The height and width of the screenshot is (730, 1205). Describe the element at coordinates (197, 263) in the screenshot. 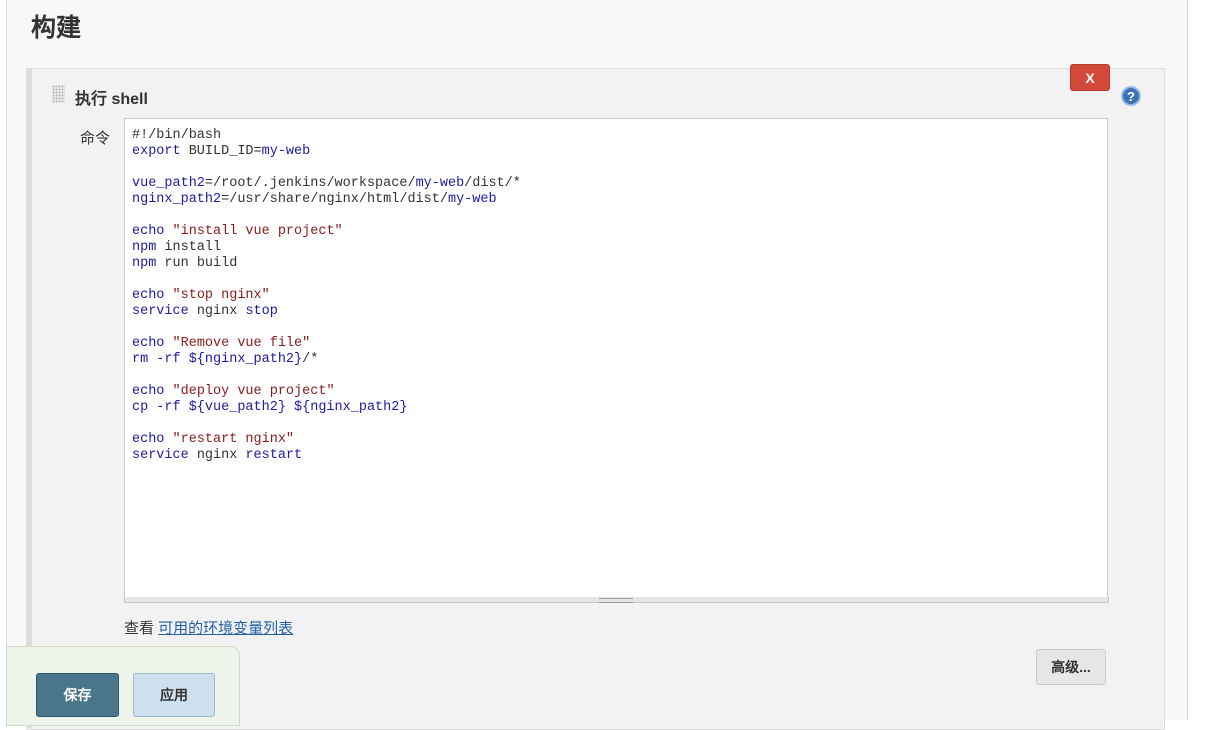

I see `code-token: run build` at that location.